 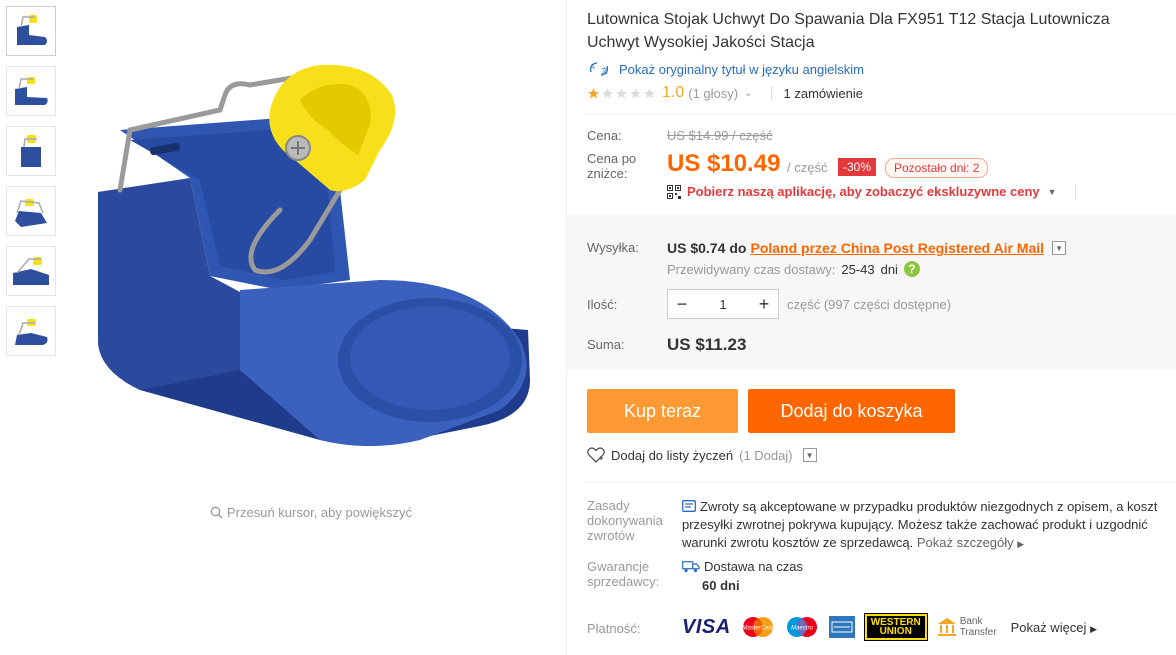 I want to click on svg-text: Maestro, so click(x=802, y=629).